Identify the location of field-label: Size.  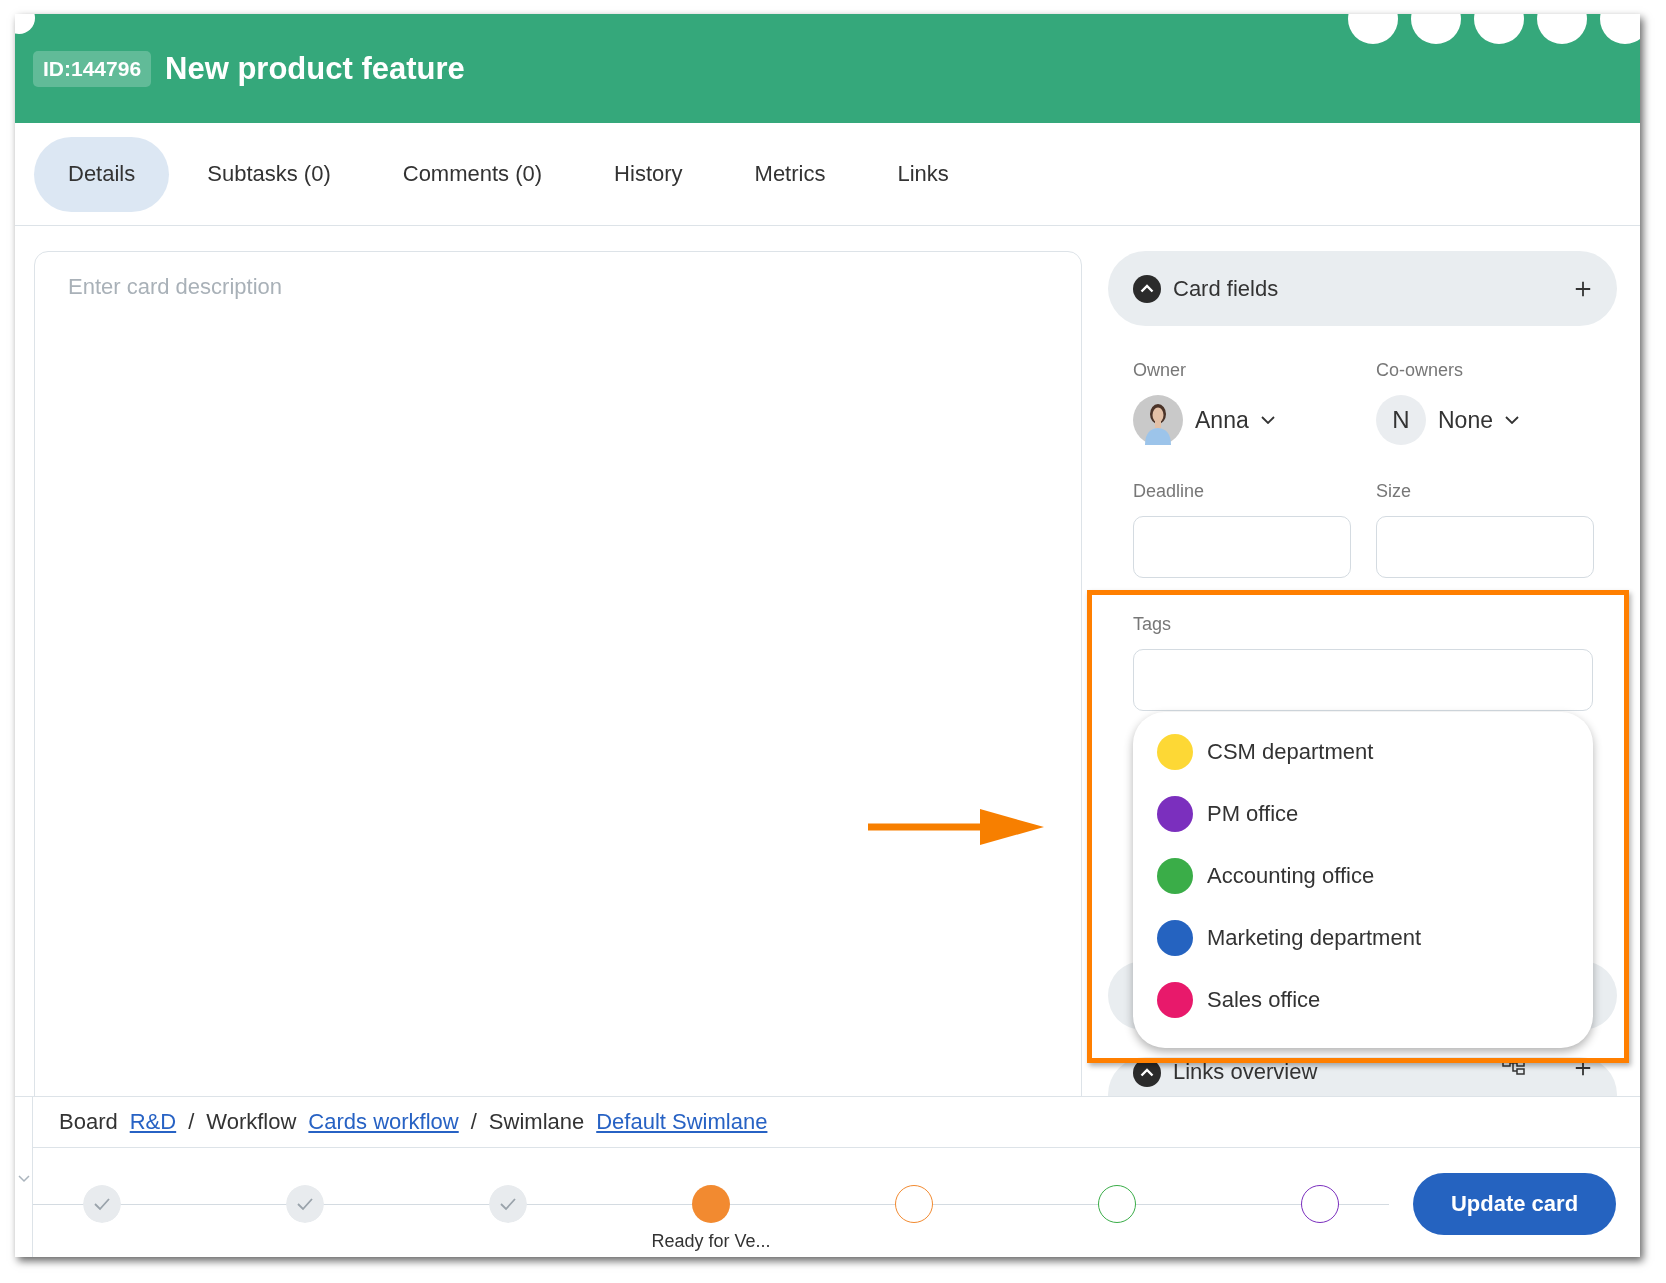
(1394, 491).